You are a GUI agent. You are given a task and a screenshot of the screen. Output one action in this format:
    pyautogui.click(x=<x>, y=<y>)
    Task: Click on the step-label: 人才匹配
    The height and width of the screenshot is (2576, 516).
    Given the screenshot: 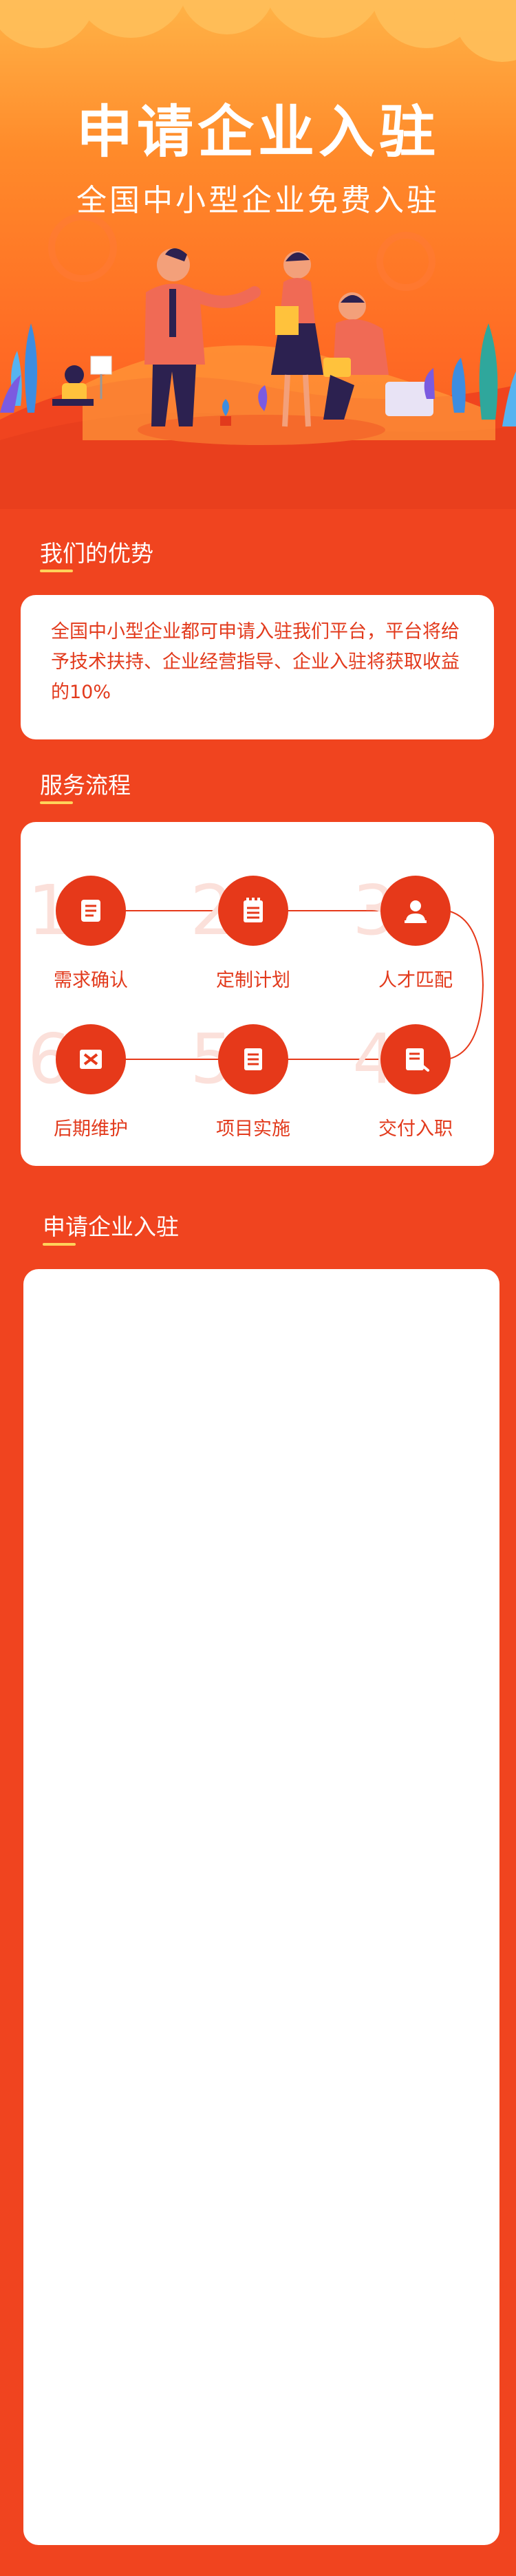 What is the action you would take?
    pyautogui.click(x=415, y=980)
    